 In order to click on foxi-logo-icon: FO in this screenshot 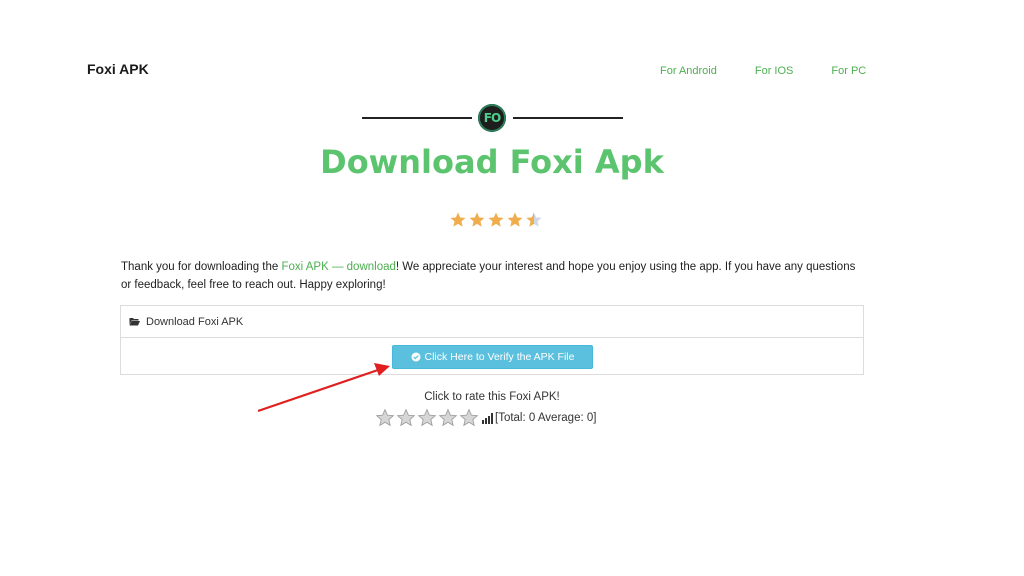, I will do `click(492, 118)`.